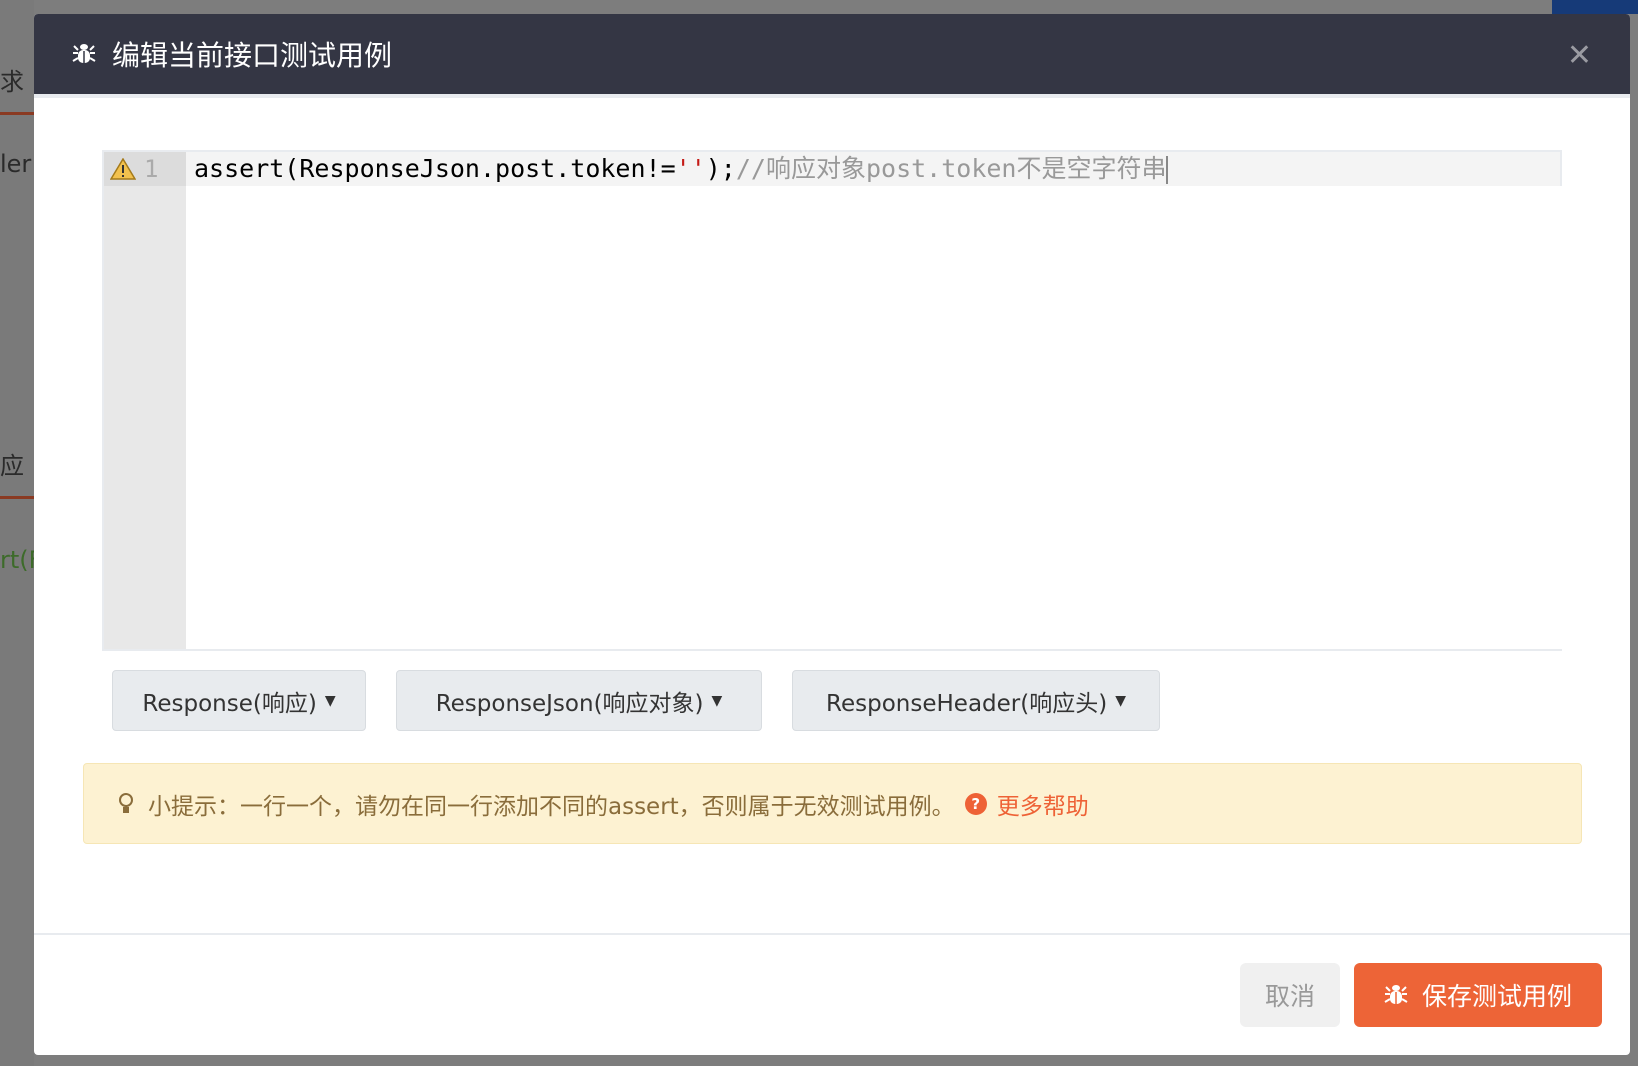  Describe the element at coordinates (832, 56) in the screenshot. I see `modal-header: 编辑当前接口测试用例` at that location.